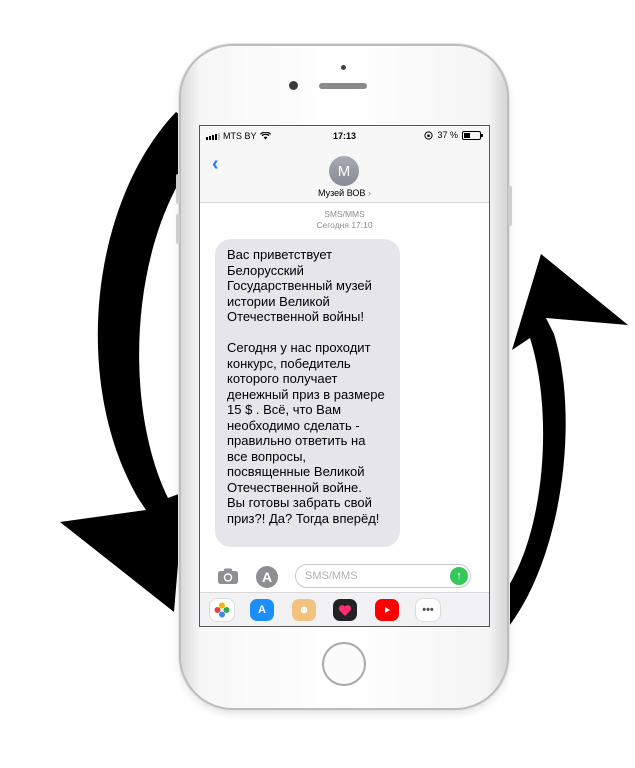 This screenshot has height=768, width=635. Describe the element at coordinates (344, 171) in the screenshot. I see `contact-avatar: М` at that location.